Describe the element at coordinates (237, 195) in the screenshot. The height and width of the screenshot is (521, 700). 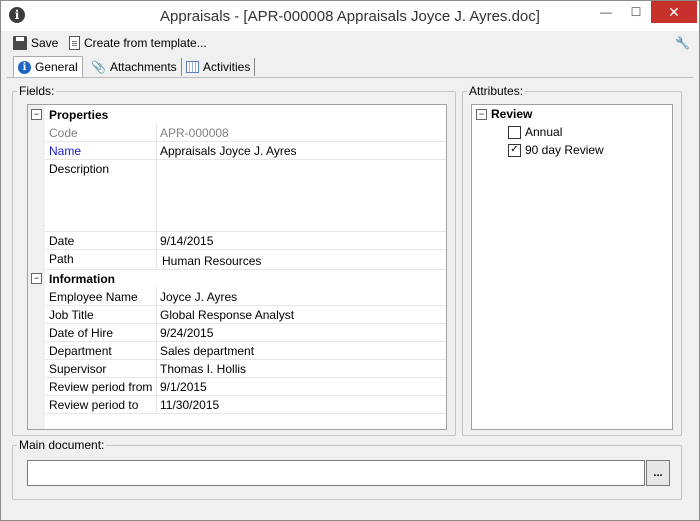
I see `field-row-description: Description` at that location.